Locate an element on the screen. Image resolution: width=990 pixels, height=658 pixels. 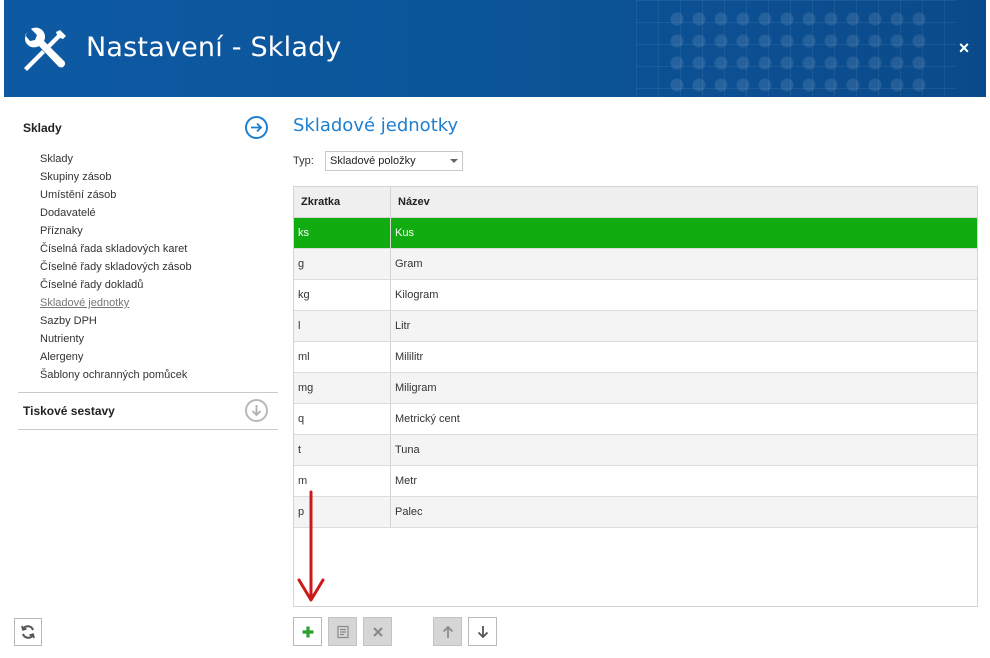
table-header: Zkratka Název is located at coordinates (635, 202).